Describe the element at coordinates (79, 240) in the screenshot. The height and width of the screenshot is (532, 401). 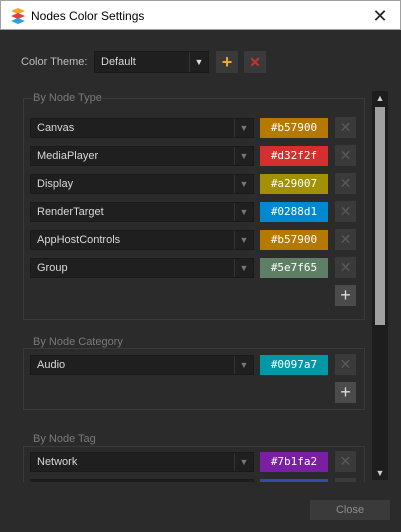
I see `row-name: AppHostControls` at that location.